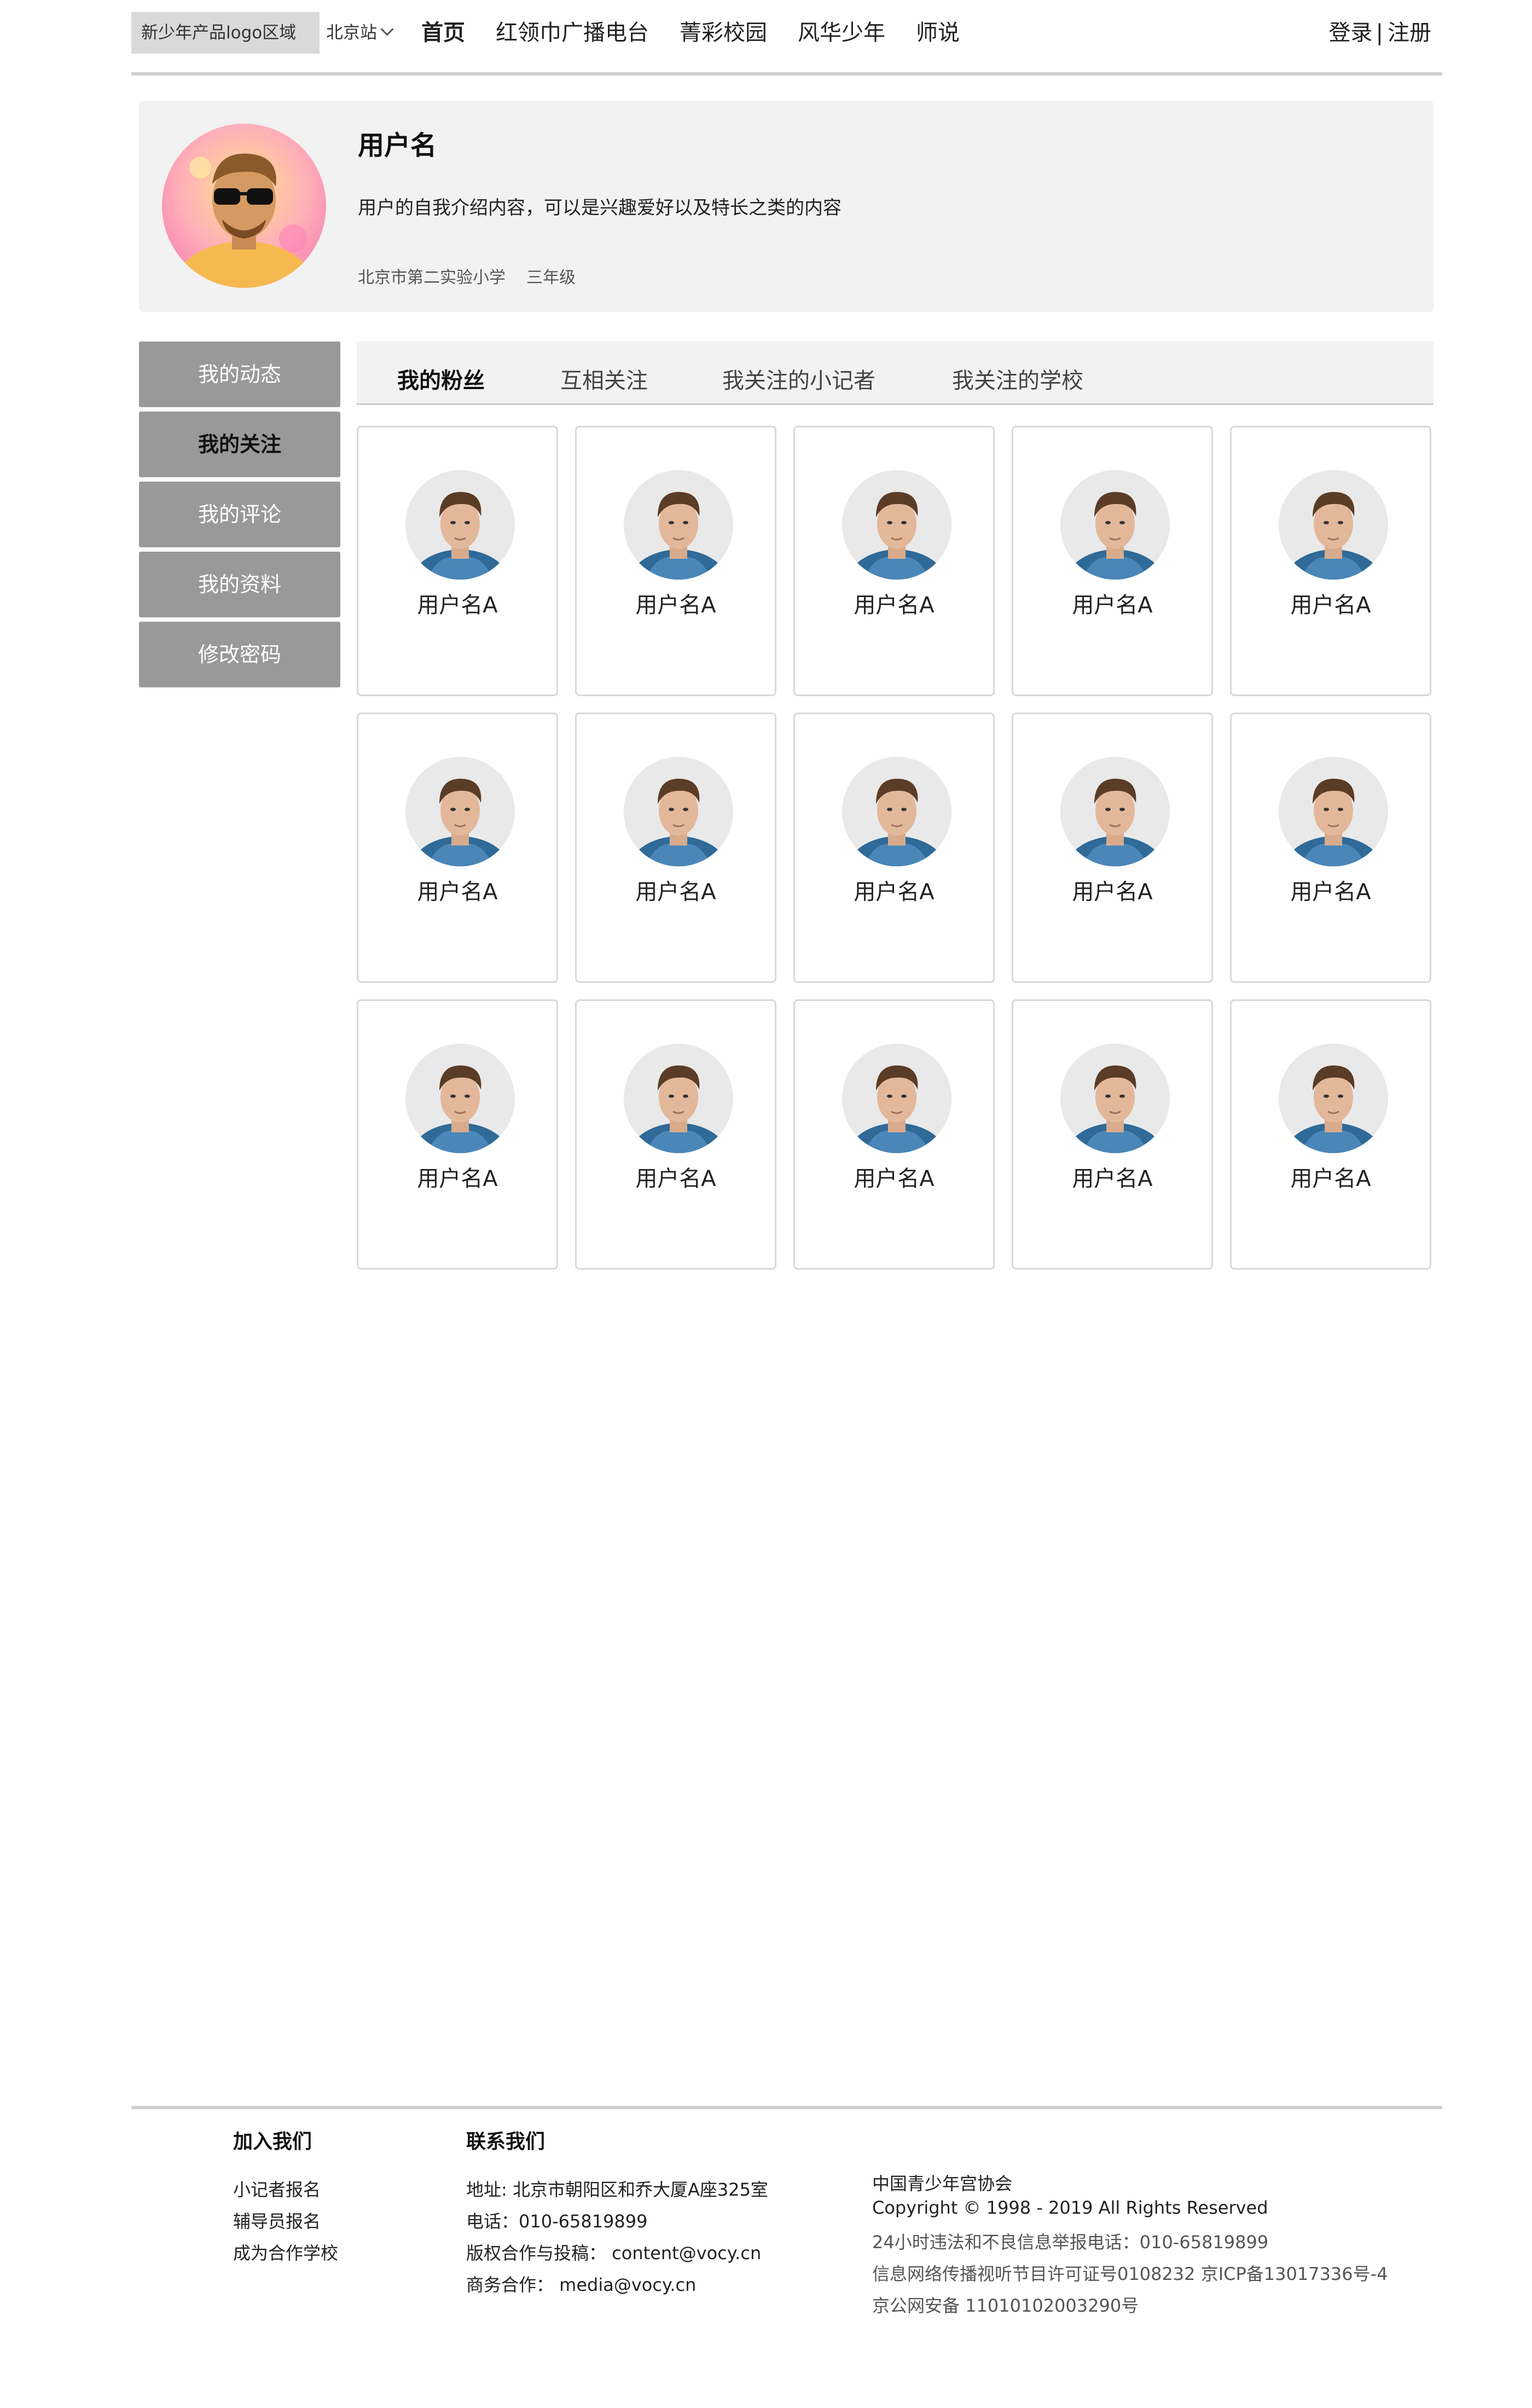  Describe the element at coordinates (398, 145) in the screenshot. I see `profile-name: 用户名` at that location.